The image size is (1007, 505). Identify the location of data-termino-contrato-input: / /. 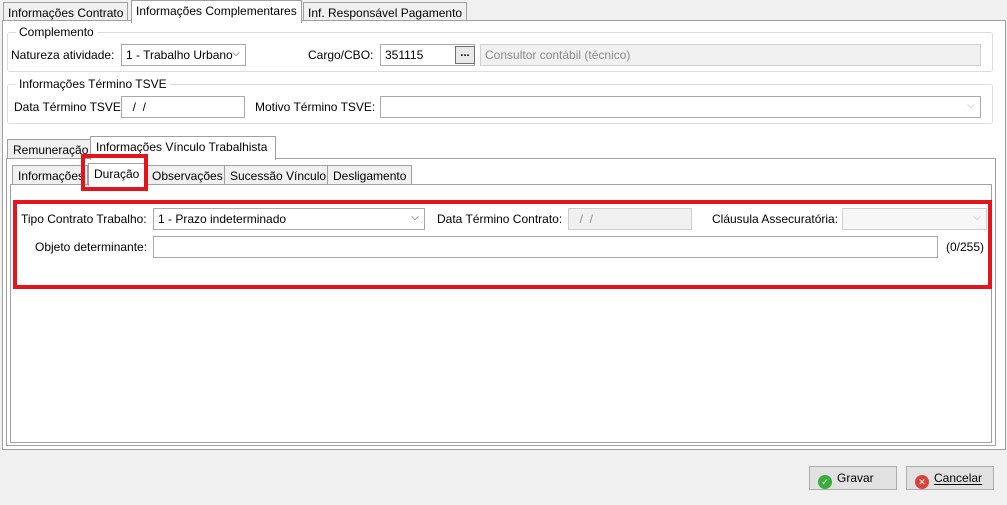
(630, 219).